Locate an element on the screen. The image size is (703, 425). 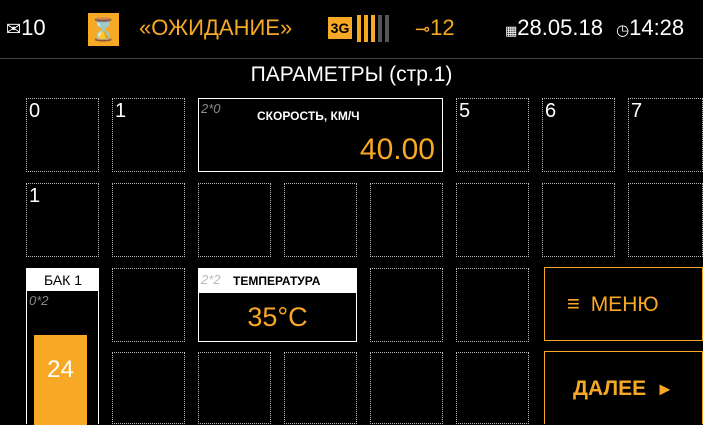
messages-indicator: ✉10 is located at coordinates (26, 28).